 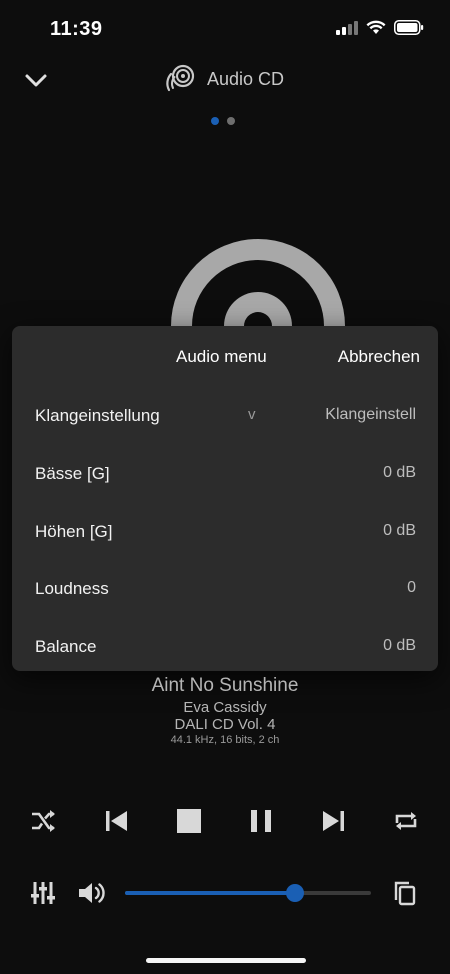 I want to click on battery-icon, so click(x=409, y=27).